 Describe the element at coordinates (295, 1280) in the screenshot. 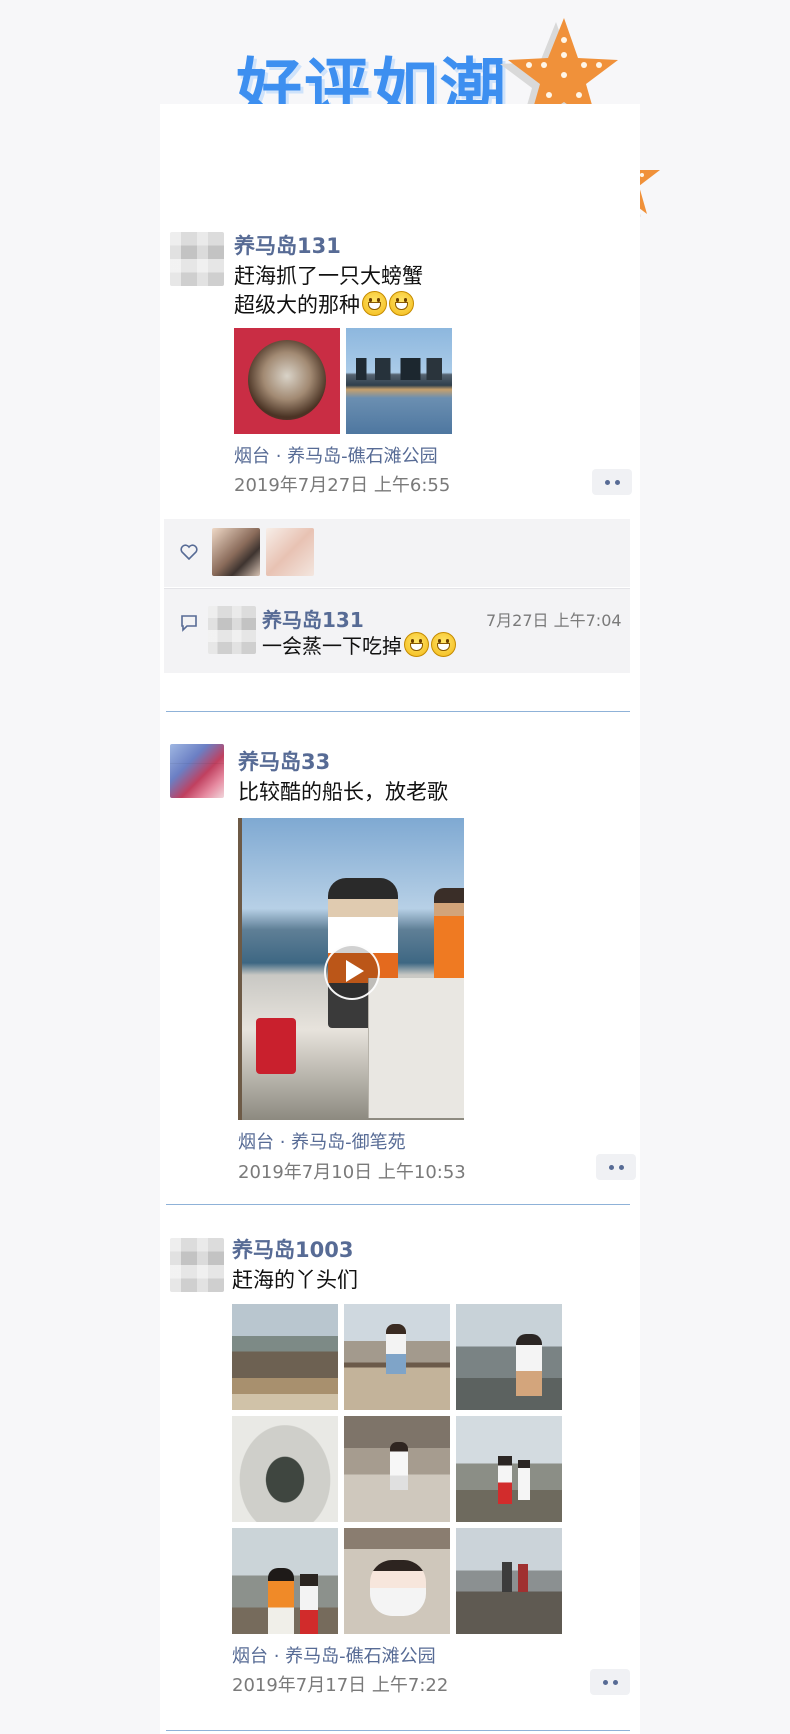

I see `post-text: 赶海的丫头们` at that location.